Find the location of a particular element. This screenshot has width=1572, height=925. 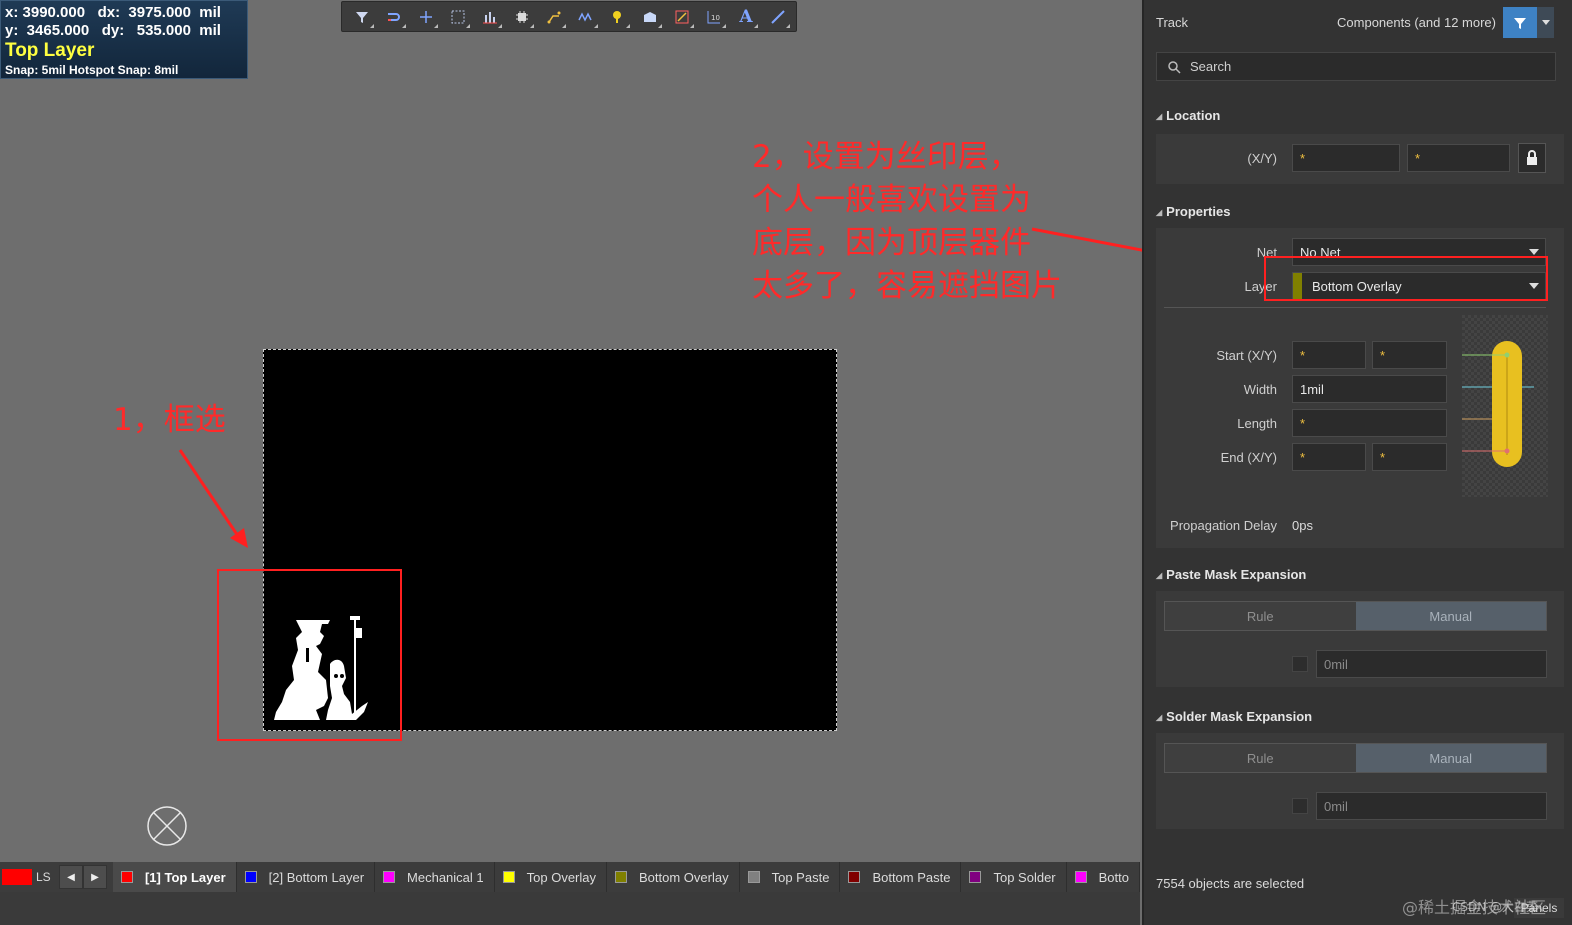

layer-tab-label: Top Overlay is located at coordinates (561, 877).